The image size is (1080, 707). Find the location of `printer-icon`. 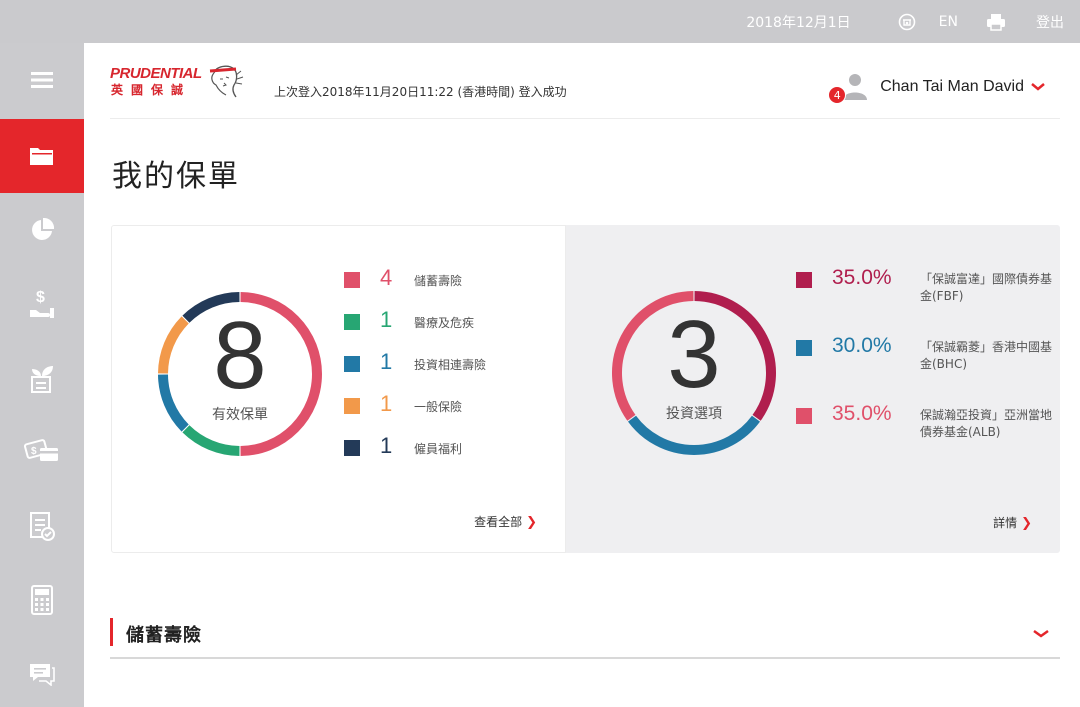

printer-icon is located at coordinates (996, 22).